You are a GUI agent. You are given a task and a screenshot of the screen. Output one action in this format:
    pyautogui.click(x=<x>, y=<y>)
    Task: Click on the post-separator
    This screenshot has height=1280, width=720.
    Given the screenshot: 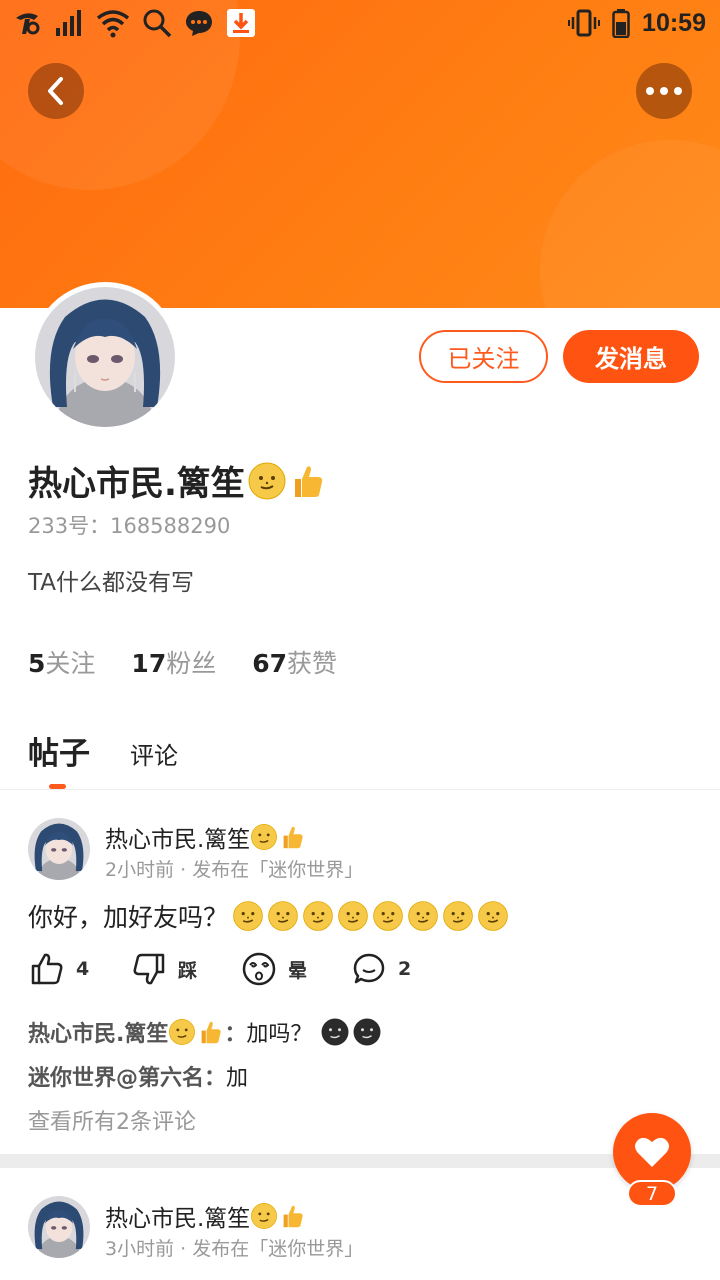 What is the action you would take?
    pyautogui.click(x=360, y=1161)
    